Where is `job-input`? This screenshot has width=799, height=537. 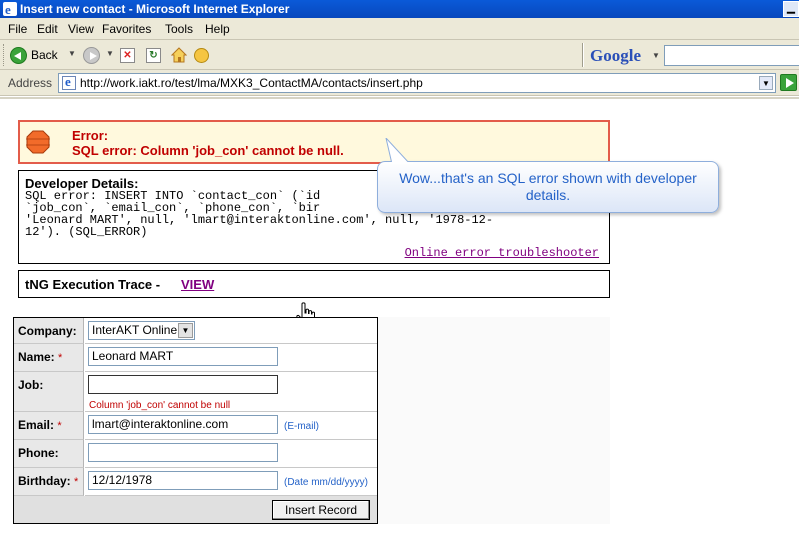
job-input is located at coordinates (183, 384).